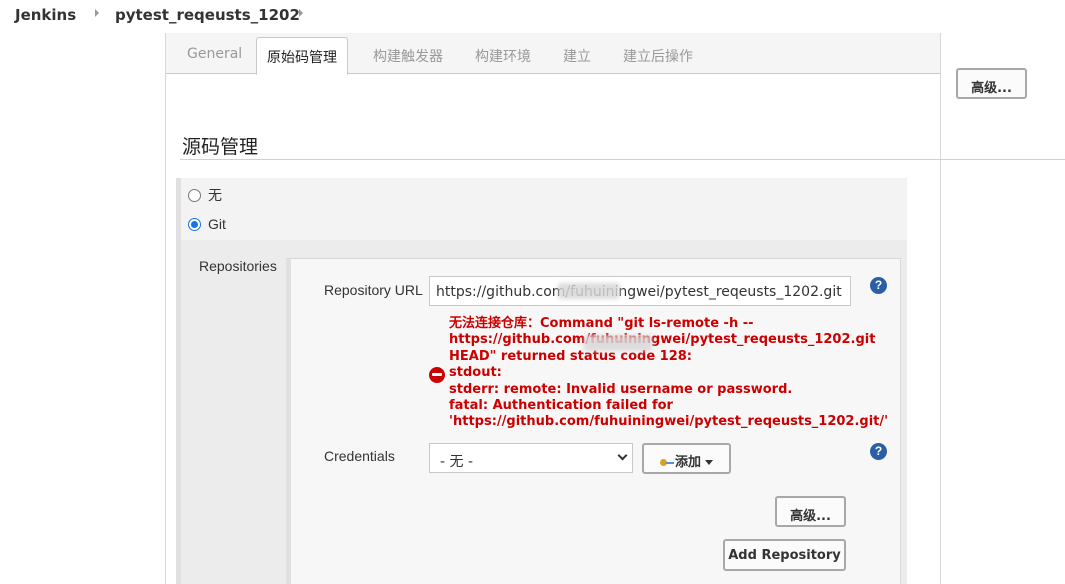  Describe the element at coordinates (666, 462) in the screenshot. I see `key-icon` at that location.